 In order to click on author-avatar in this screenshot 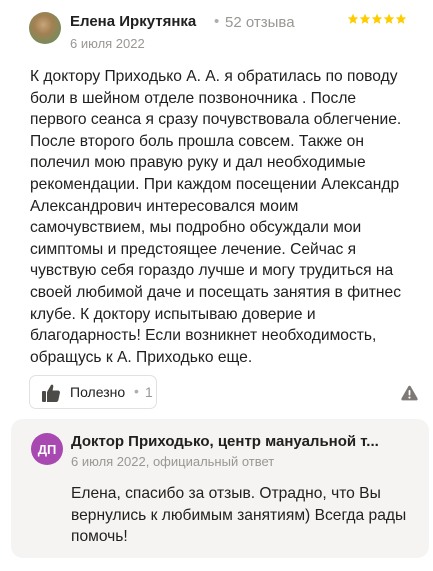, I will do `click(45, 28)`.